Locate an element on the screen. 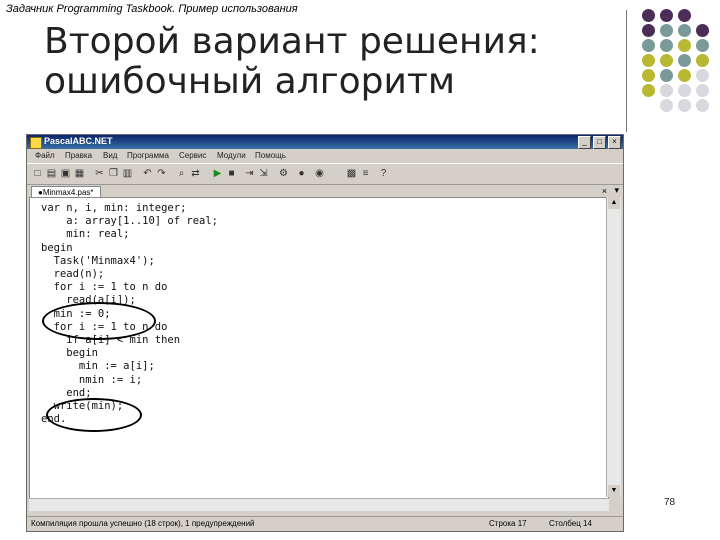  window-controls: _ □ × is located at coordinates (599, 142).